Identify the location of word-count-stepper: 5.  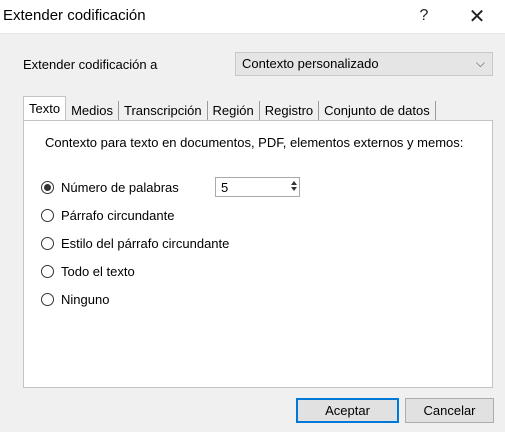
(257, 187).